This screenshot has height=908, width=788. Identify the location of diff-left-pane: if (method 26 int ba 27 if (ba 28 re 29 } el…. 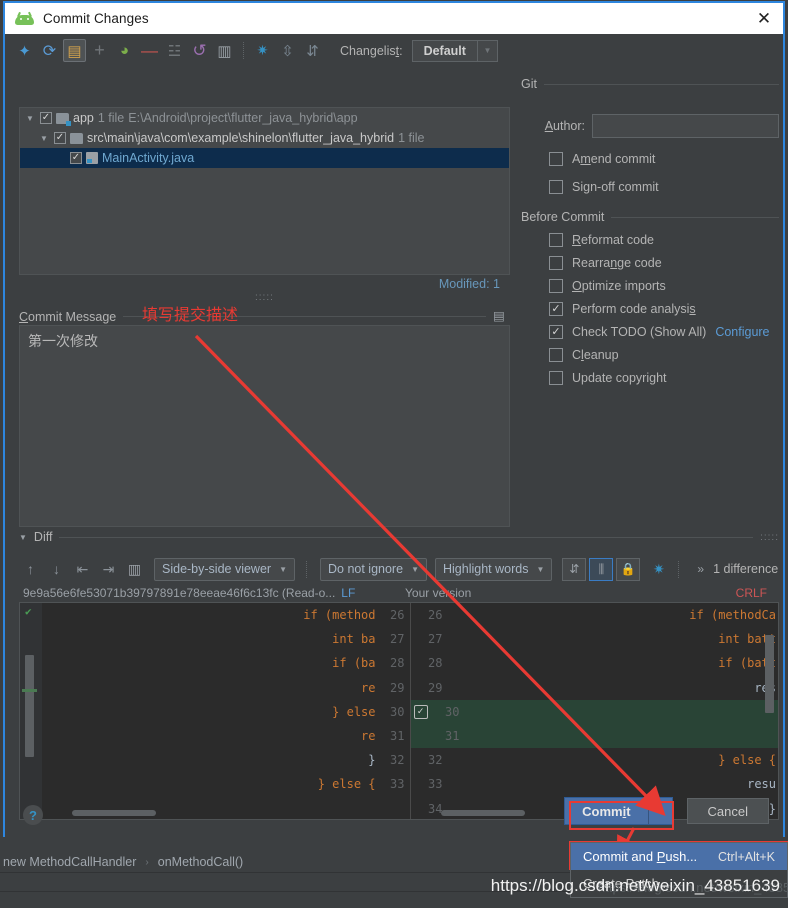
(226, 711).